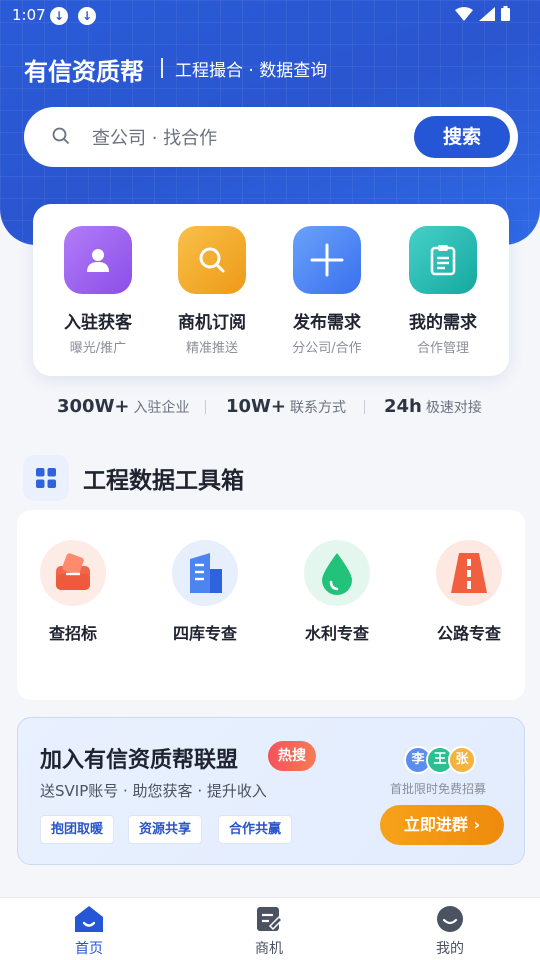 The image size is (540, 960). I want to click on battery-icon, so click(505, 13).